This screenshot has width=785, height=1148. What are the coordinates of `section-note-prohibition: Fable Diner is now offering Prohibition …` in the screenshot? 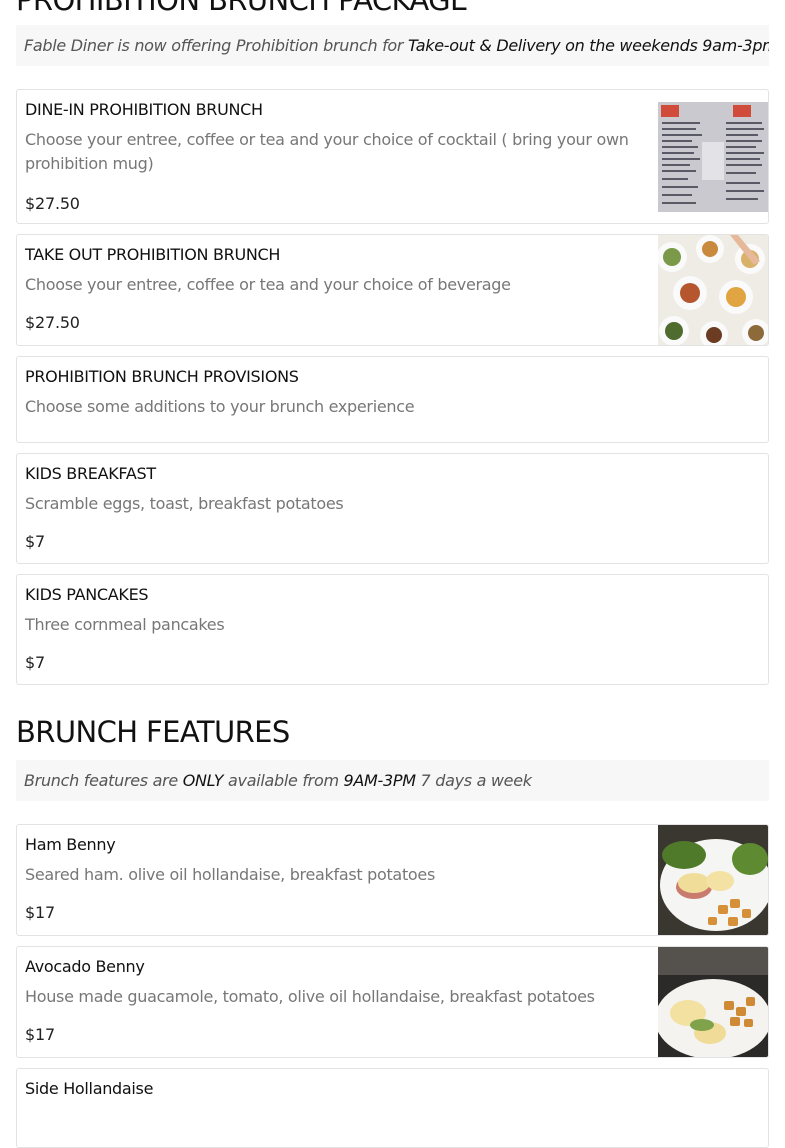 It's located at (392, 45).